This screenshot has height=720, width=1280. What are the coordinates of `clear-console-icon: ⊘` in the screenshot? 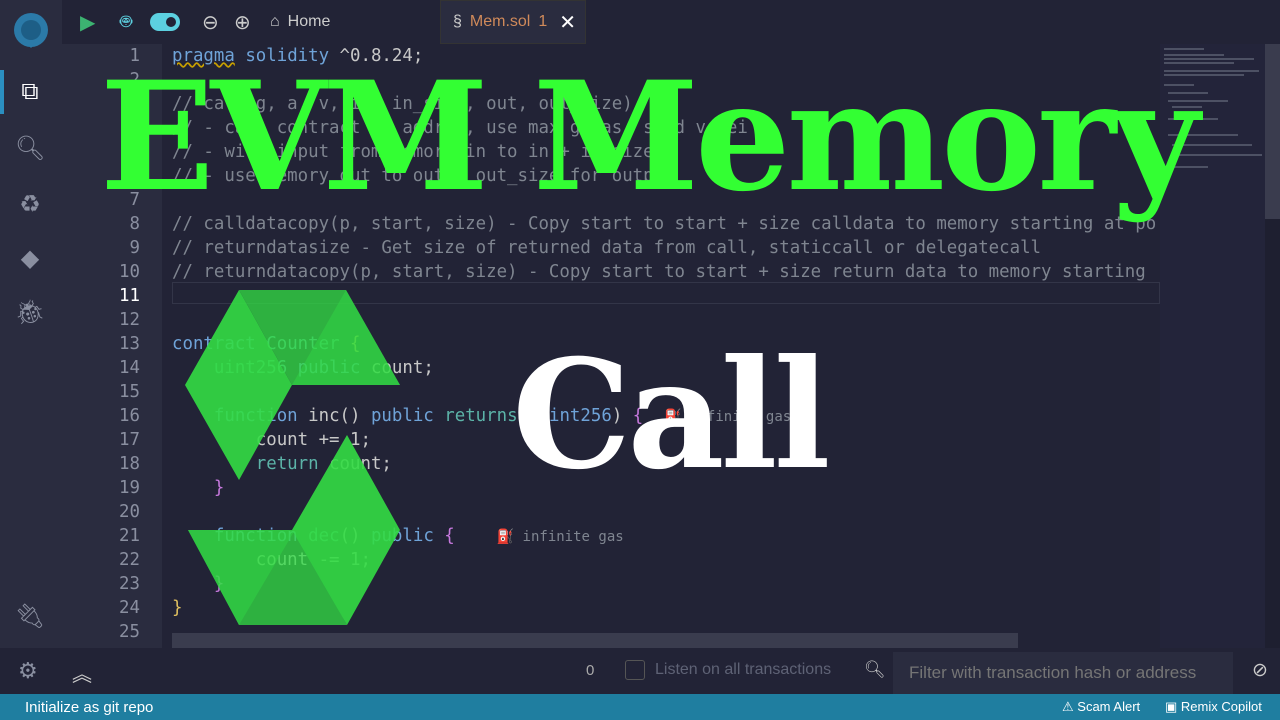 It's located at (1260, 670).